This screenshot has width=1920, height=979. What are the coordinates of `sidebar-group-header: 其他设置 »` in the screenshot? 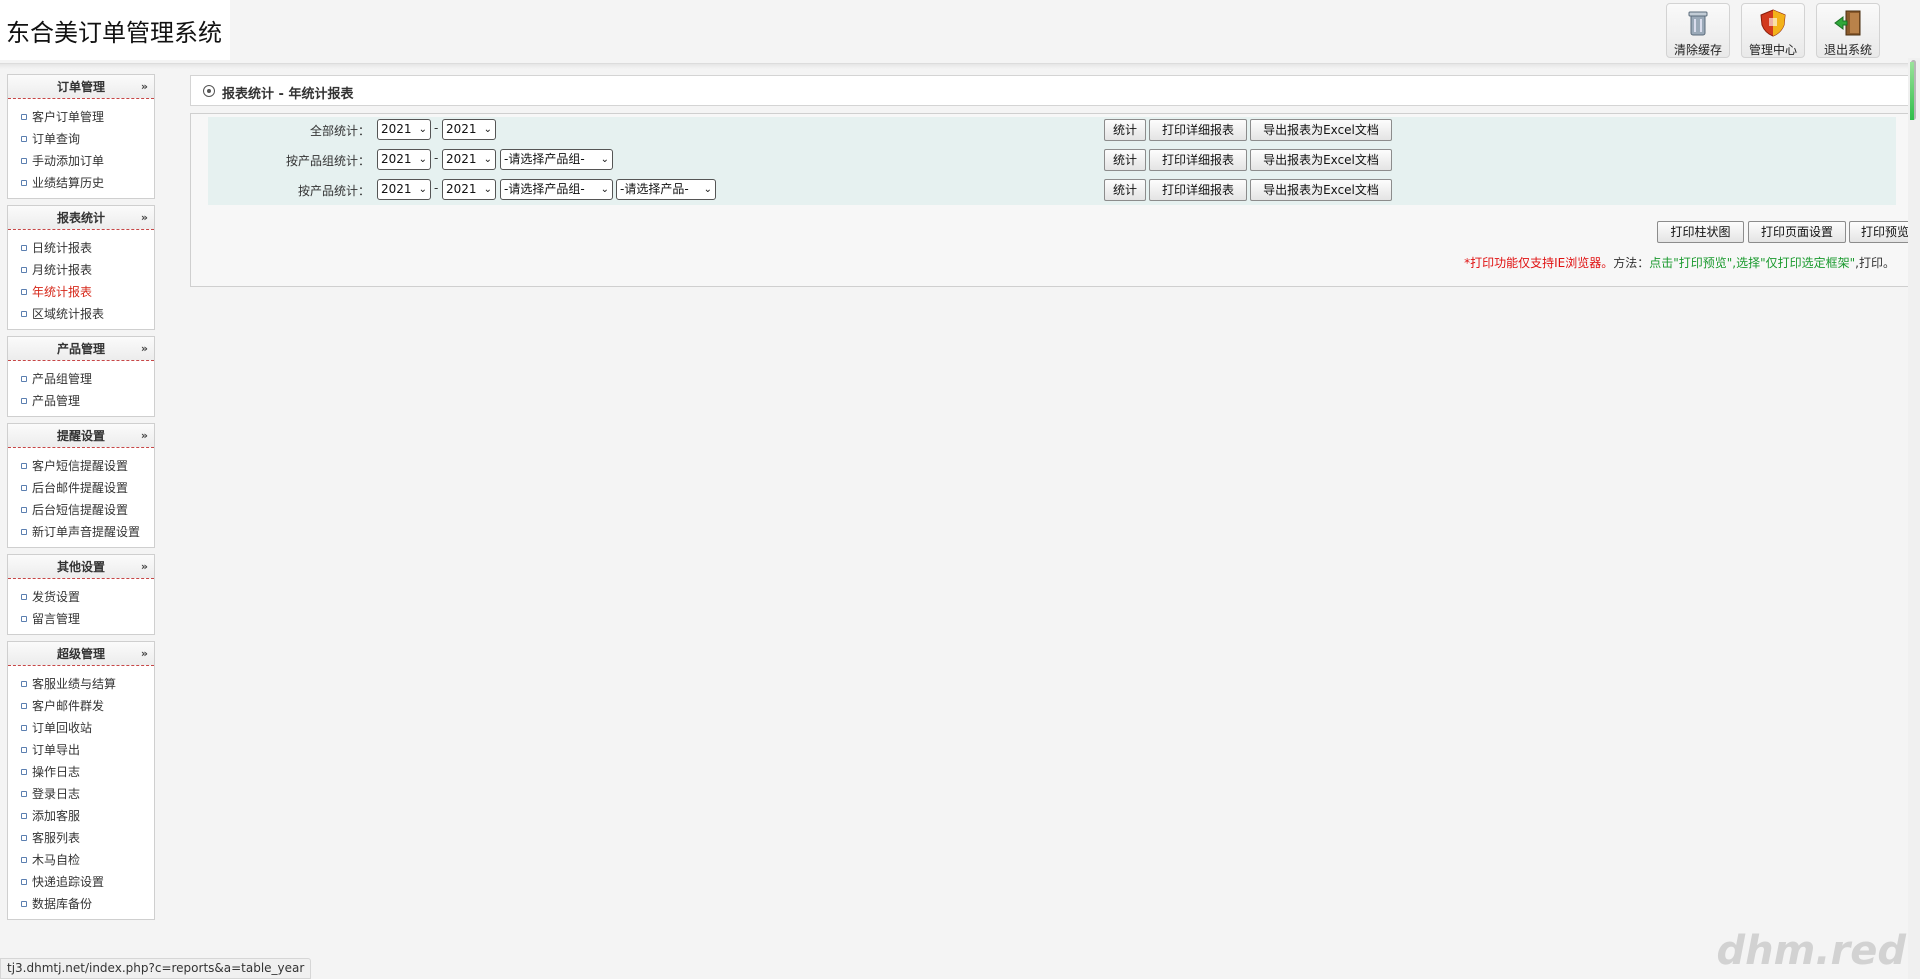 It's located at (81, 567).